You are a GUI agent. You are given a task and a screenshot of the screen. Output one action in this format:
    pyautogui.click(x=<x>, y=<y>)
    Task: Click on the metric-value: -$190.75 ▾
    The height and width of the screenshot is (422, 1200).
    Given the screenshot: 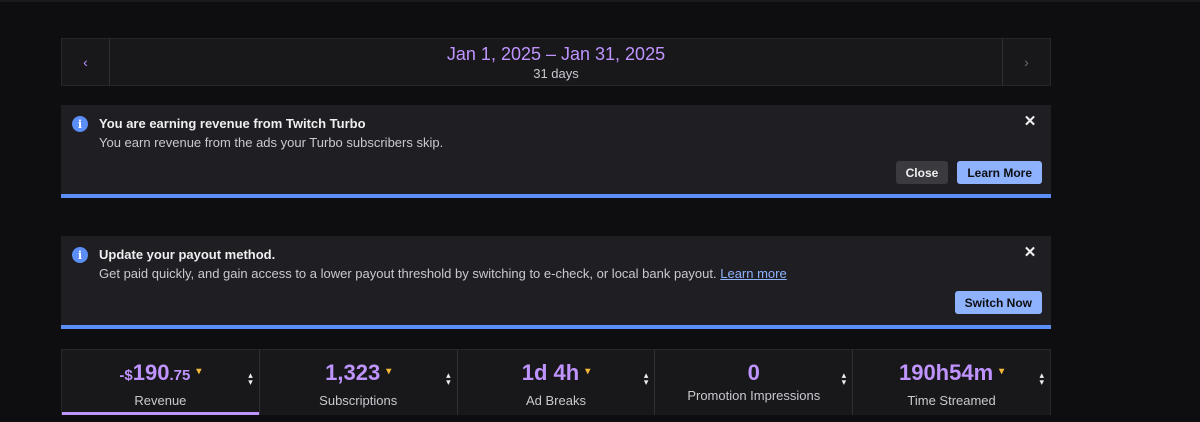 What is the action you would take?
    pyautogui.click(x=160, y=375)
    